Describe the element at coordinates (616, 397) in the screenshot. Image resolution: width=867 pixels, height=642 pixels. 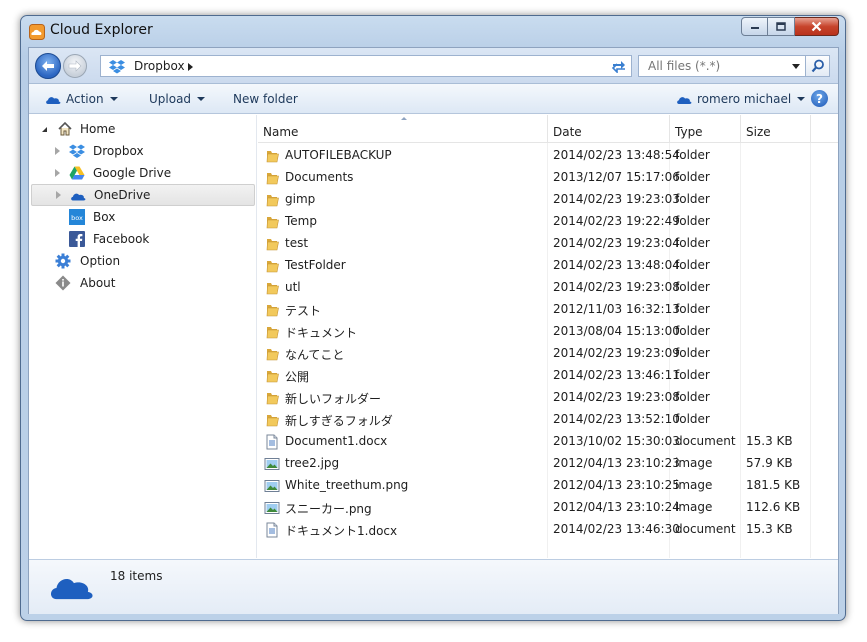
I see `file-date: 2014/02/23 19:23:08` at that location.